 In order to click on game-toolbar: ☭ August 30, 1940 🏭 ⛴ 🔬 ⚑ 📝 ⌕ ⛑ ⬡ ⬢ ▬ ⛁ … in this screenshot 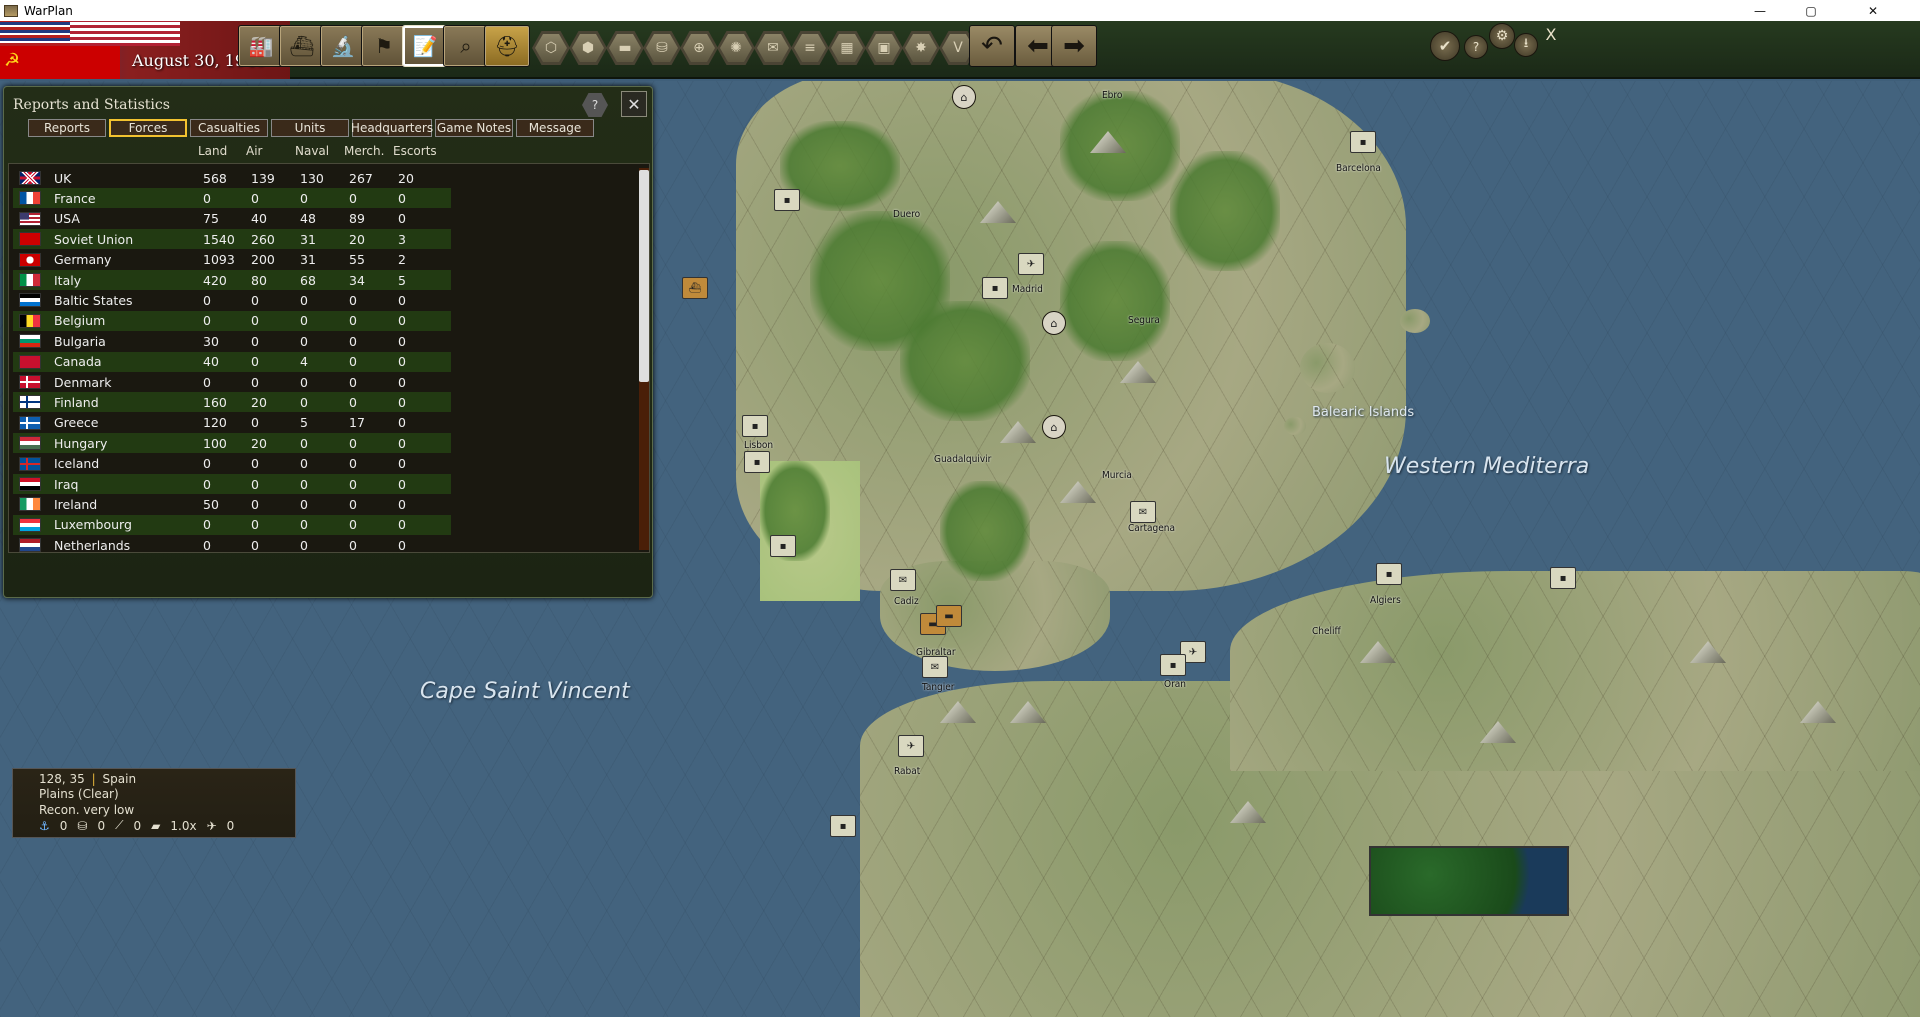, I will do `click(960, 50)`.